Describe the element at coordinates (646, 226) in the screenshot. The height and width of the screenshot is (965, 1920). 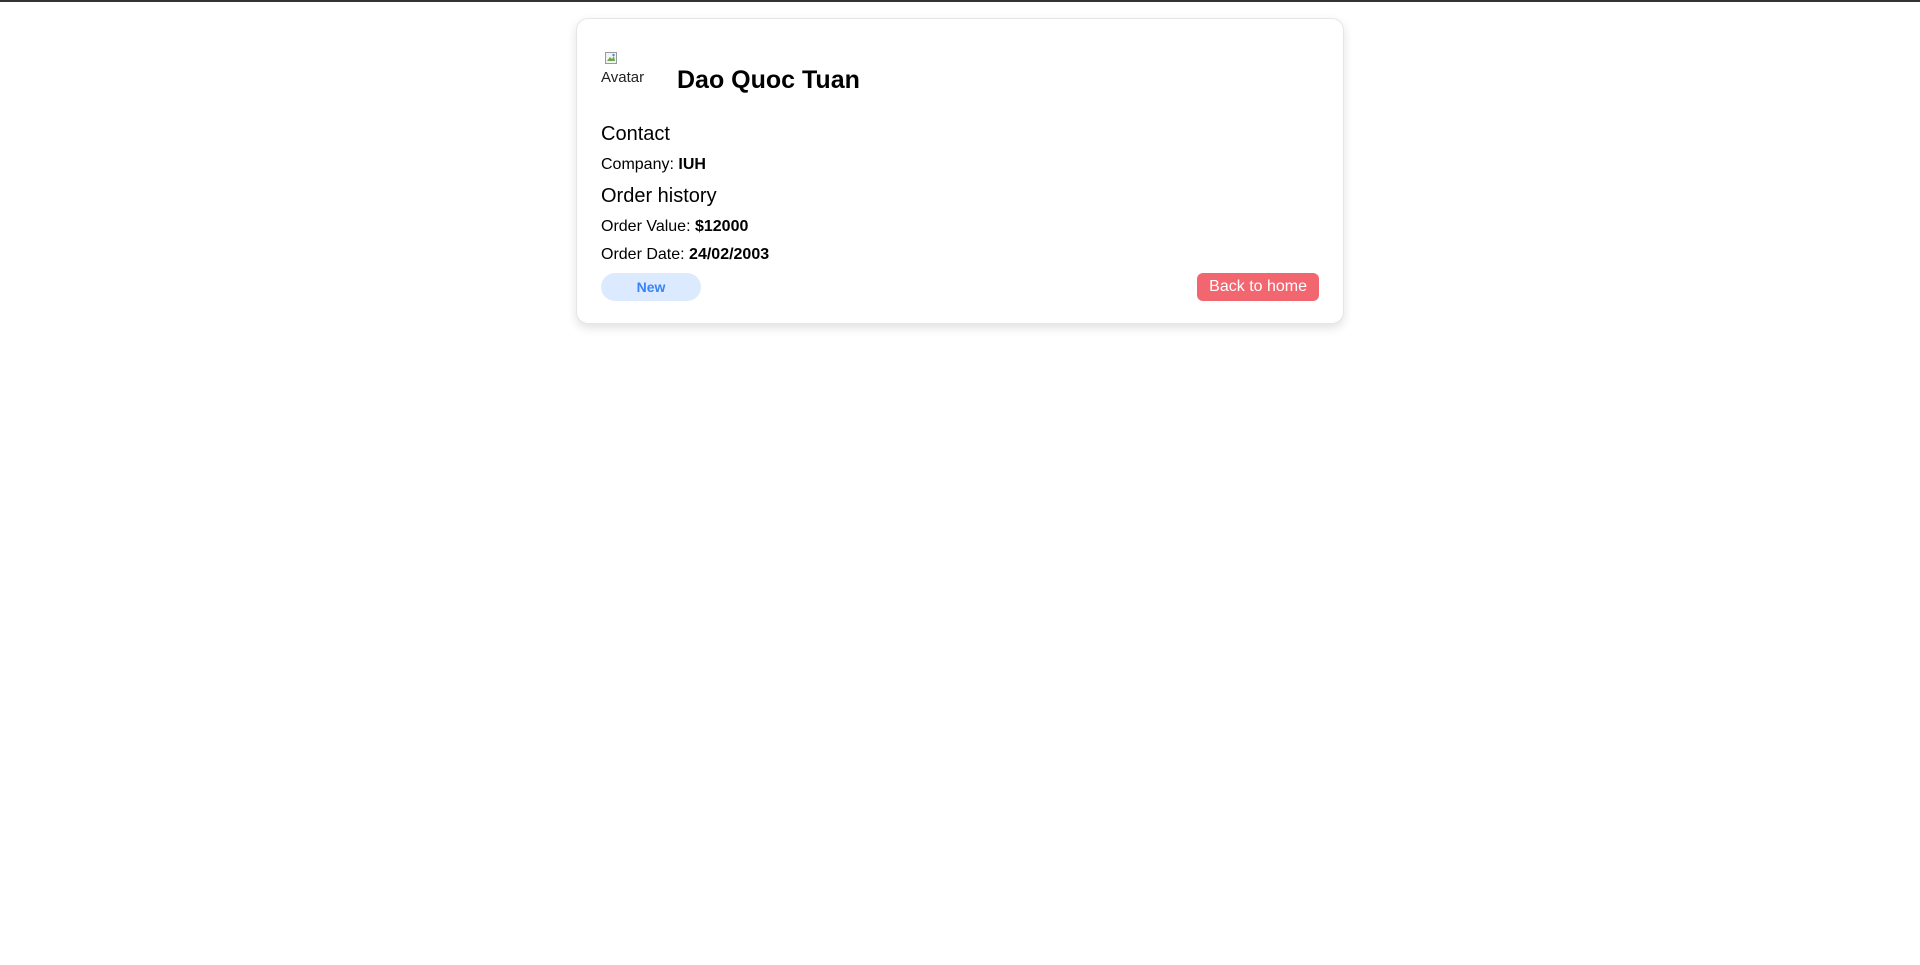
I see `order-value-label: Order Value:` at that location.